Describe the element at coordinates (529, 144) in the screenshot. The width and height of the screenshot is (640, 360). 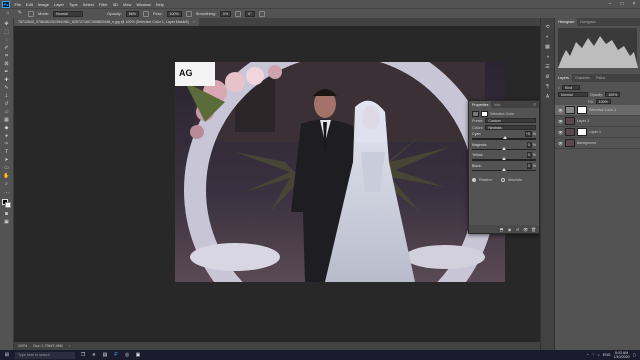
I see `magenta-value: 0` at that location.